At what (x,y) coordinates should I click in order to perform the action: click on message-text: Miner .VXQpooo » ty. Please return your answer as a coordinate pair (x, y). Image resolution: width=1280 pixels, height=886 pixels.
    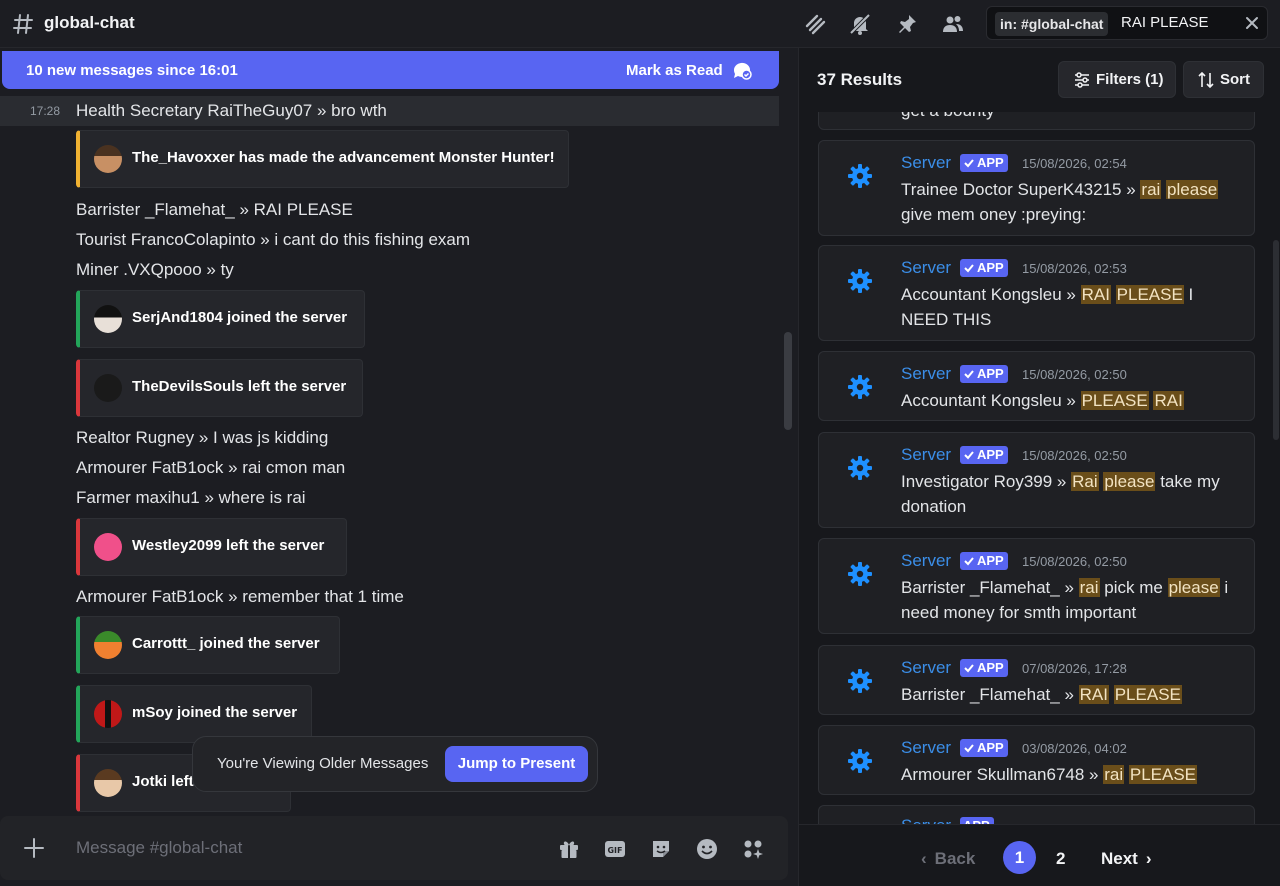
    Looking at the image, I should click on (155, 269).